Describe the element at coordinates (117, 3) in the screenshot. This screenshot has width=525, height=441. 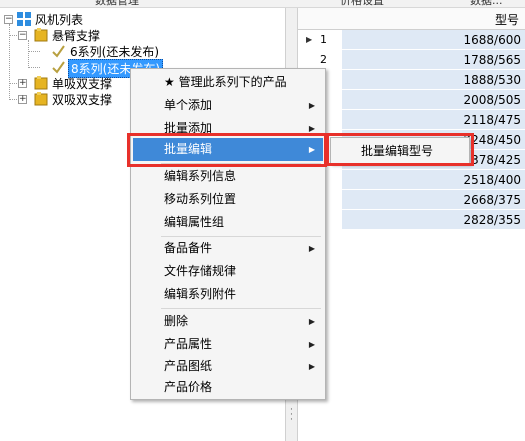
I see `header-label-data: 数据管理` at that location.